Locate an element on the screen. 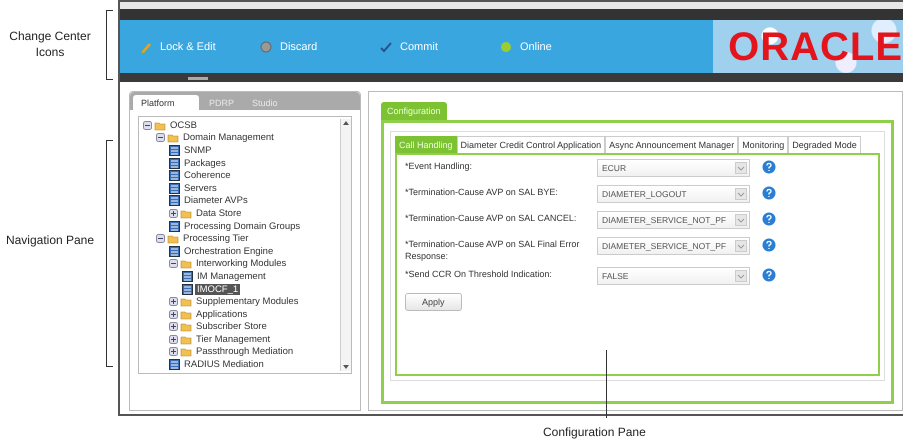 The width and height of the screenshot is (903, 442). callout-label: Configuration Pane is located at coordinates (594, 432).